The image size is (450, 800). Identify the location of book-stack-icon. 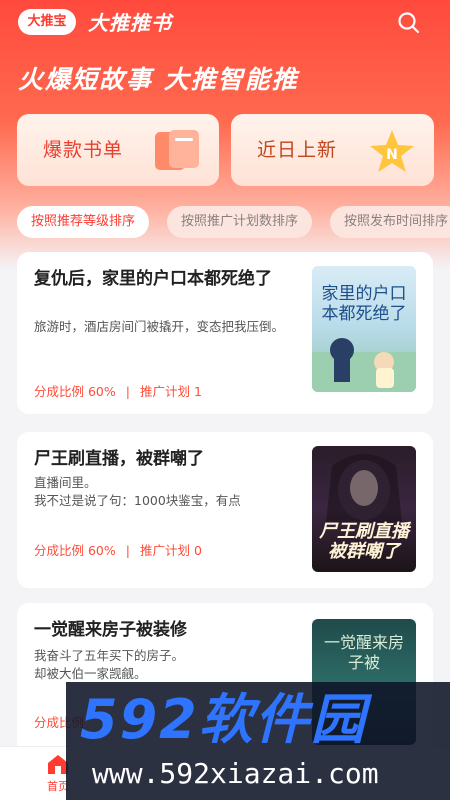
(177, 150).